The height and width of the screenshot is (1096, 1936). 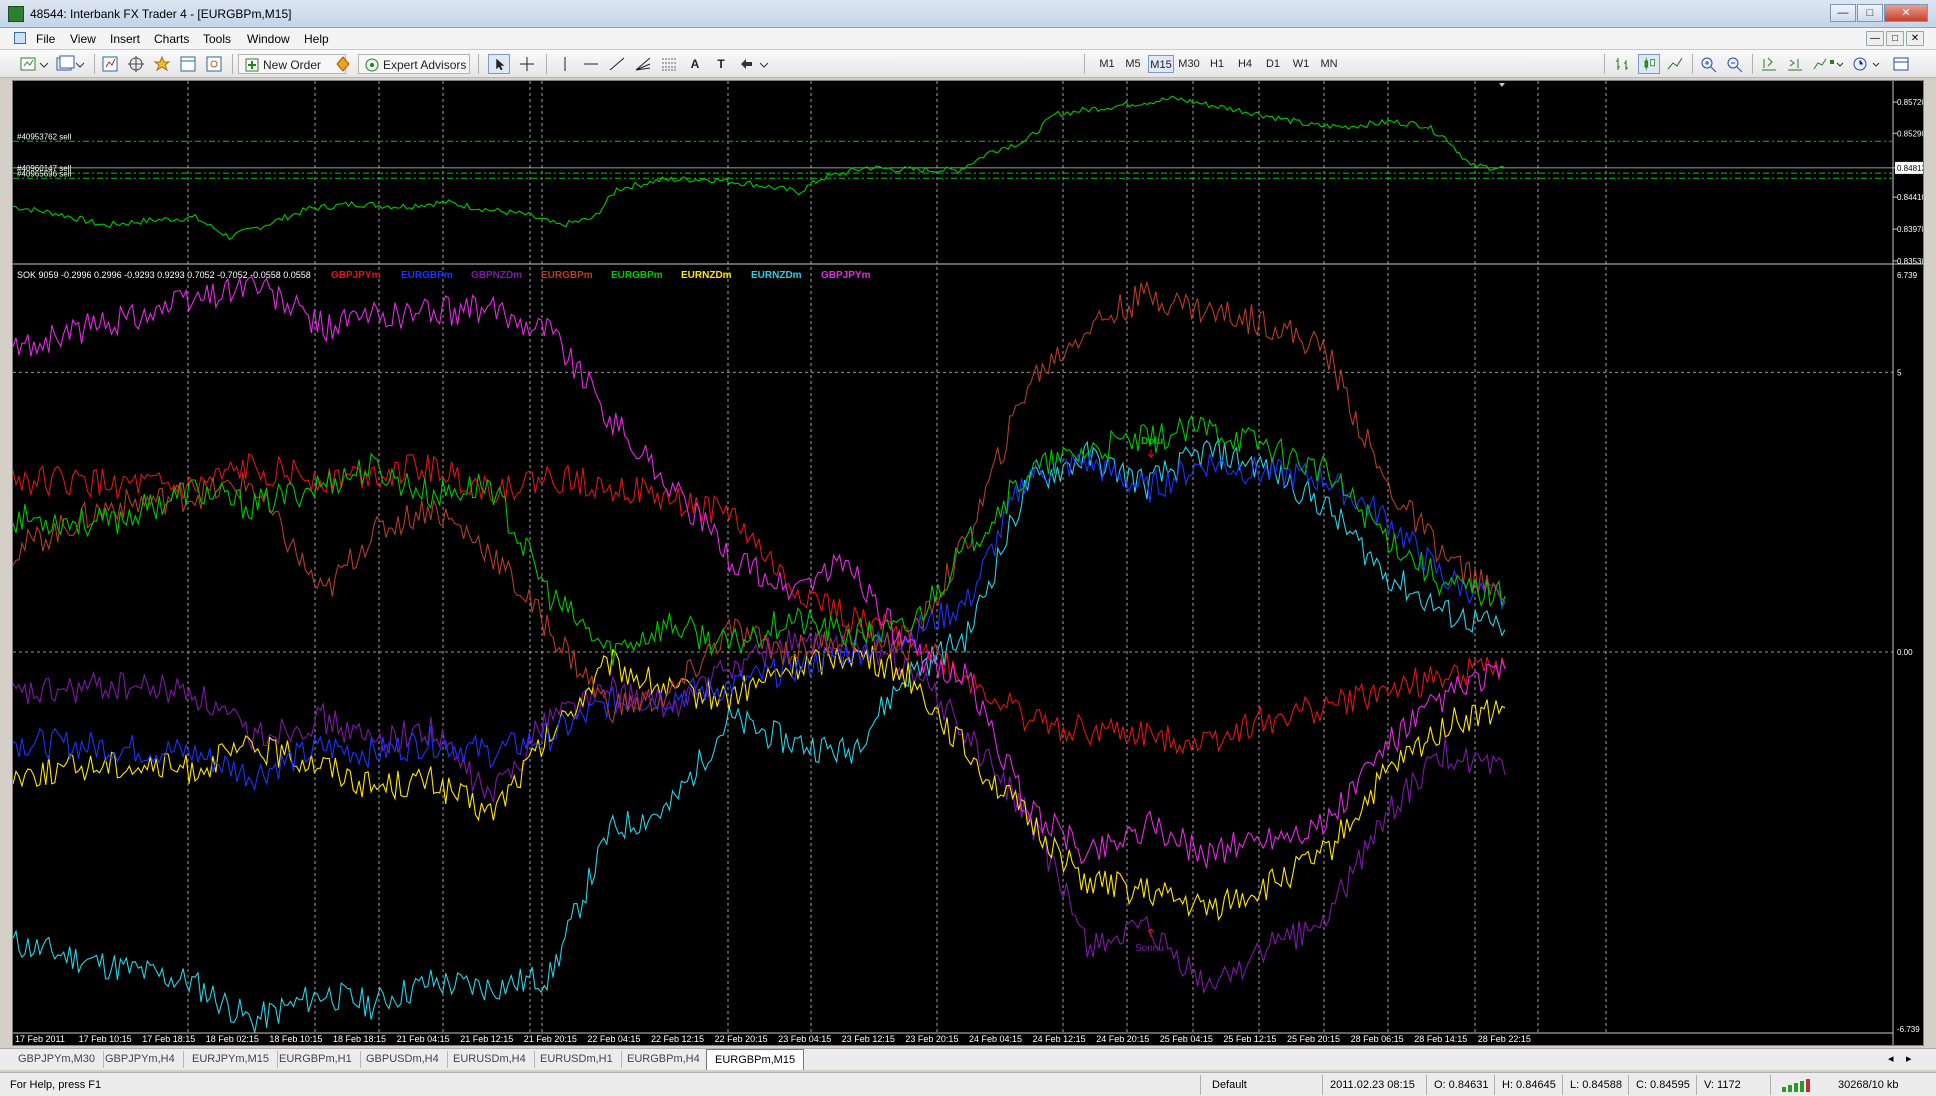 I want to click on status-open: O: 0.84631, so click(x=1461, y=1085).